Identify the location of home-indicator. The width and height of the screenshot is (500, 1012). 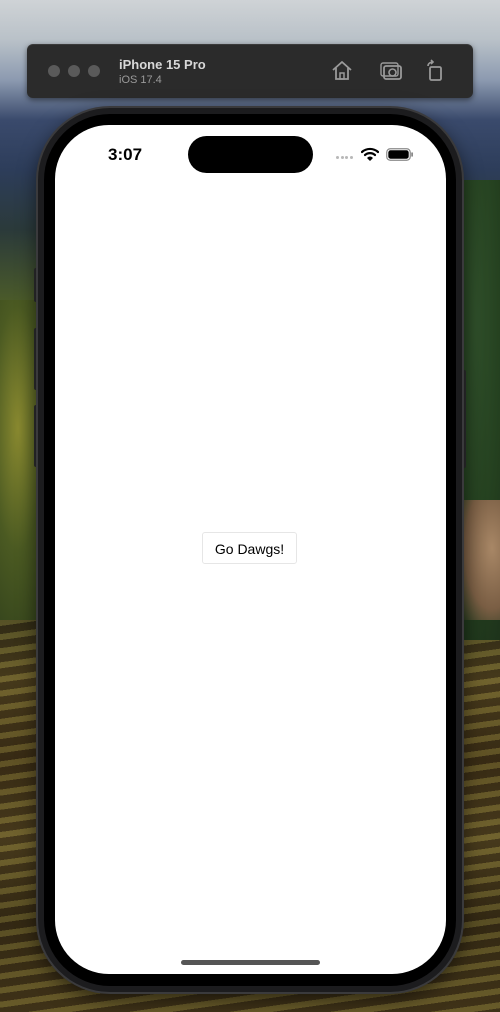
(250, 962).